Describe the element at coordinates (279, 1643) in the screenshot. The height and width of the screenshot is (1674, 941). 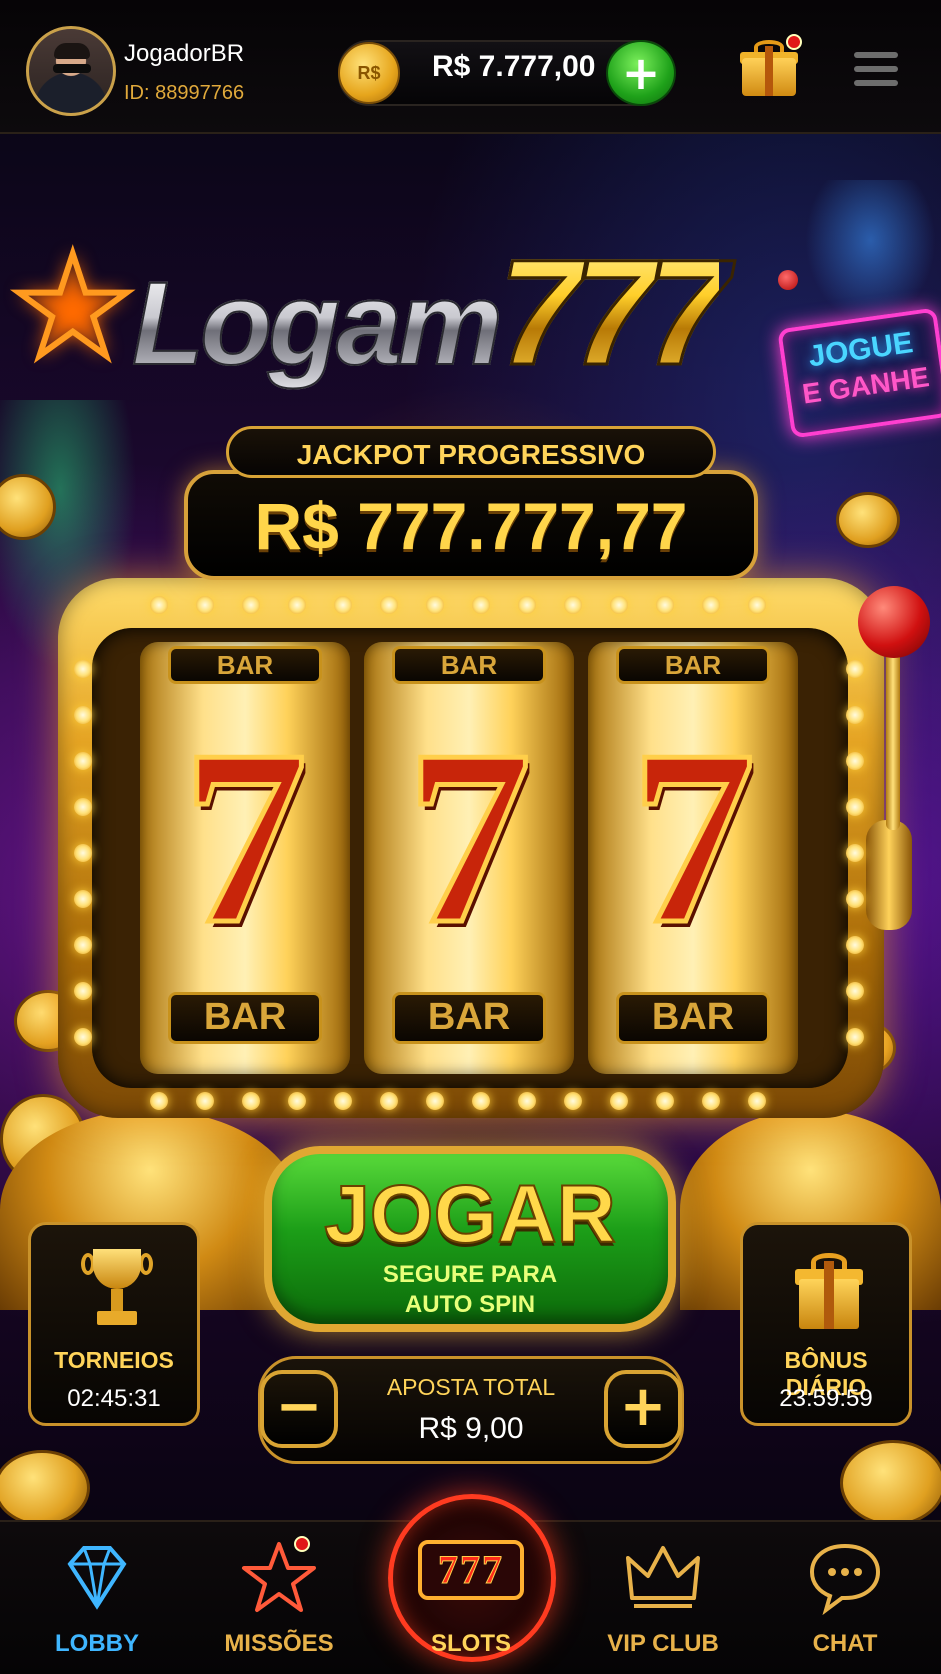
I see `nav-label-missions: MISSÕES` at that location.